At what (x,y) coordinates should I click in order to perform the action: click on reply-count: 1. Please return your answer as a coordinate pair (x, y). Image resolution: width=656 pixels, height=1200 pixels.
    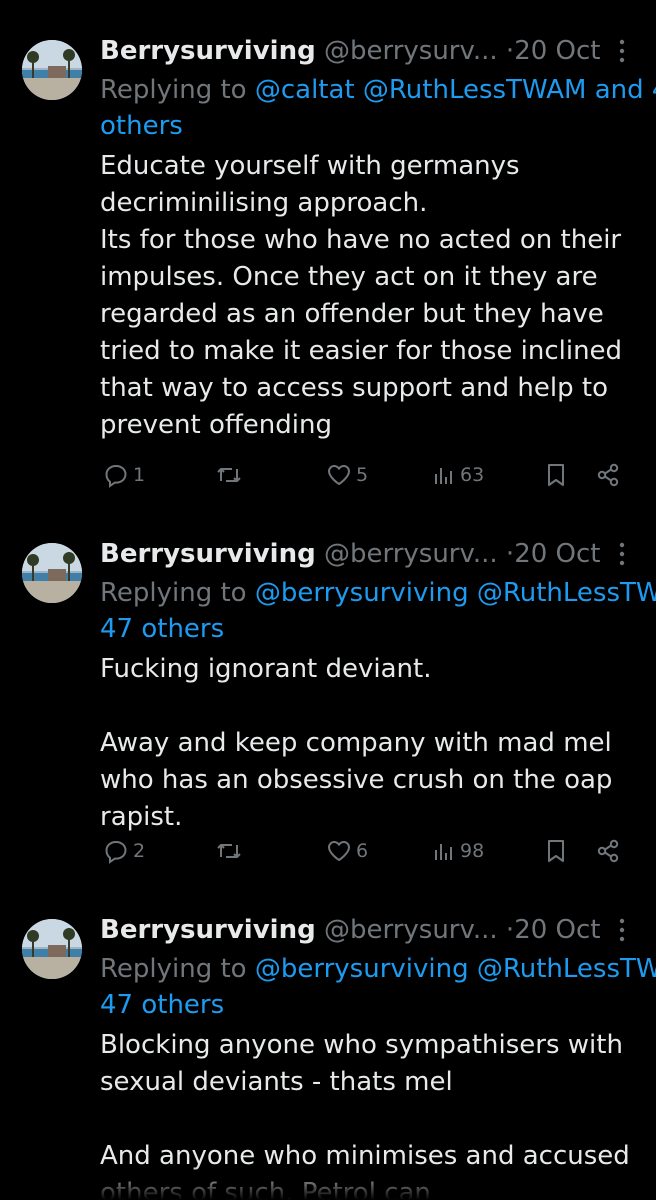
    Looking at the image, I should click on (139, 475).